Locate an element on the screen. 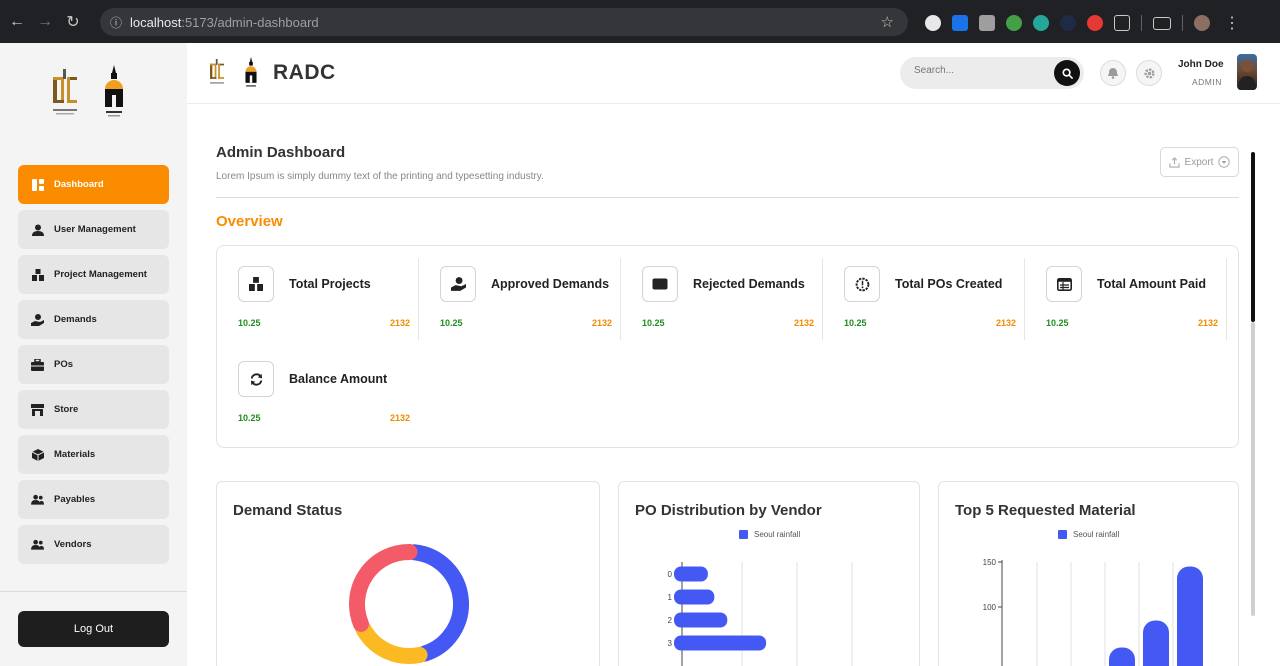 This screenshot has width=1280, height=666. page-title: Admin Dashboard is located at coordinates (281, 152).